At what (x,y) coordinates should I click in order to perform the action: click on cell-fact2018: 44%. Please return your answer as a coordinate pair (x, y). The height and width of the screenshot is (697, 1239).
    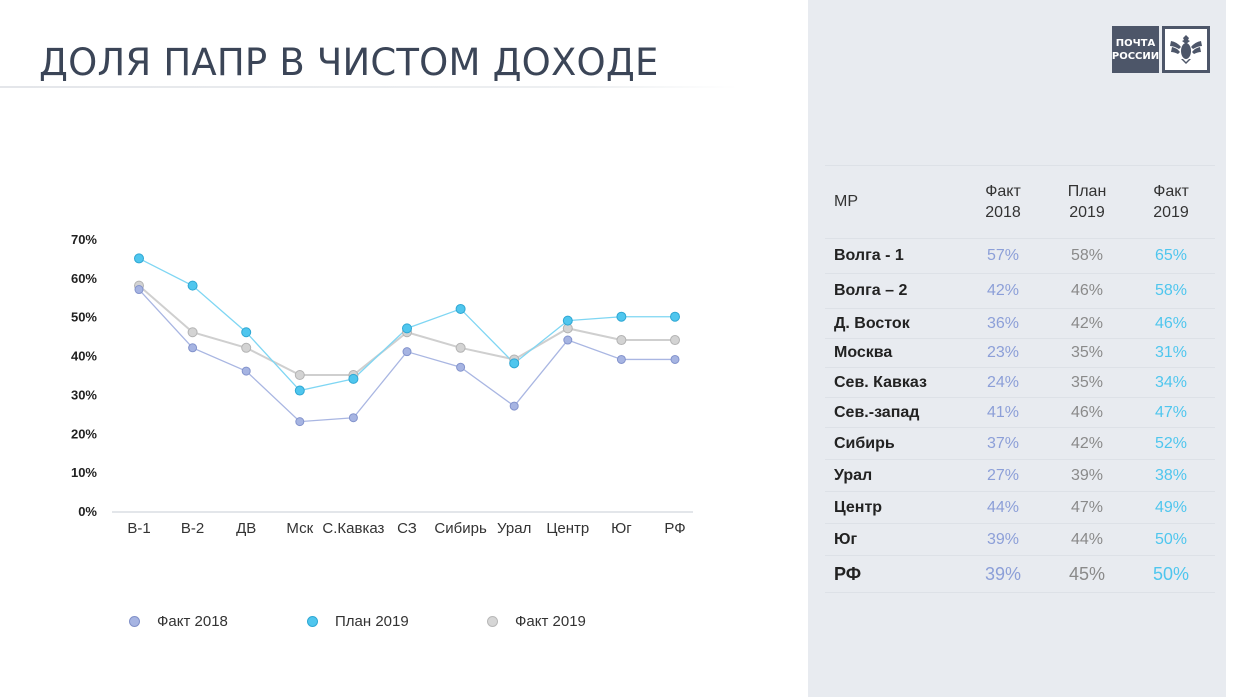
    Looking at the image, I should click on (1003, 507).